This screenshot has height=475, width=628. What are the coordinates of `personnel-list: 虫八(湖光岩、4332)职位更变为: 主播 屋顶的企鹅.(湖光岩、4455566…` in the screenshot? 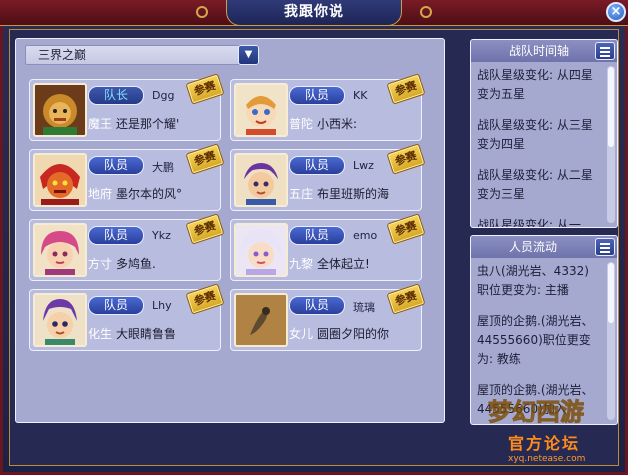 It's located at (538, 341).